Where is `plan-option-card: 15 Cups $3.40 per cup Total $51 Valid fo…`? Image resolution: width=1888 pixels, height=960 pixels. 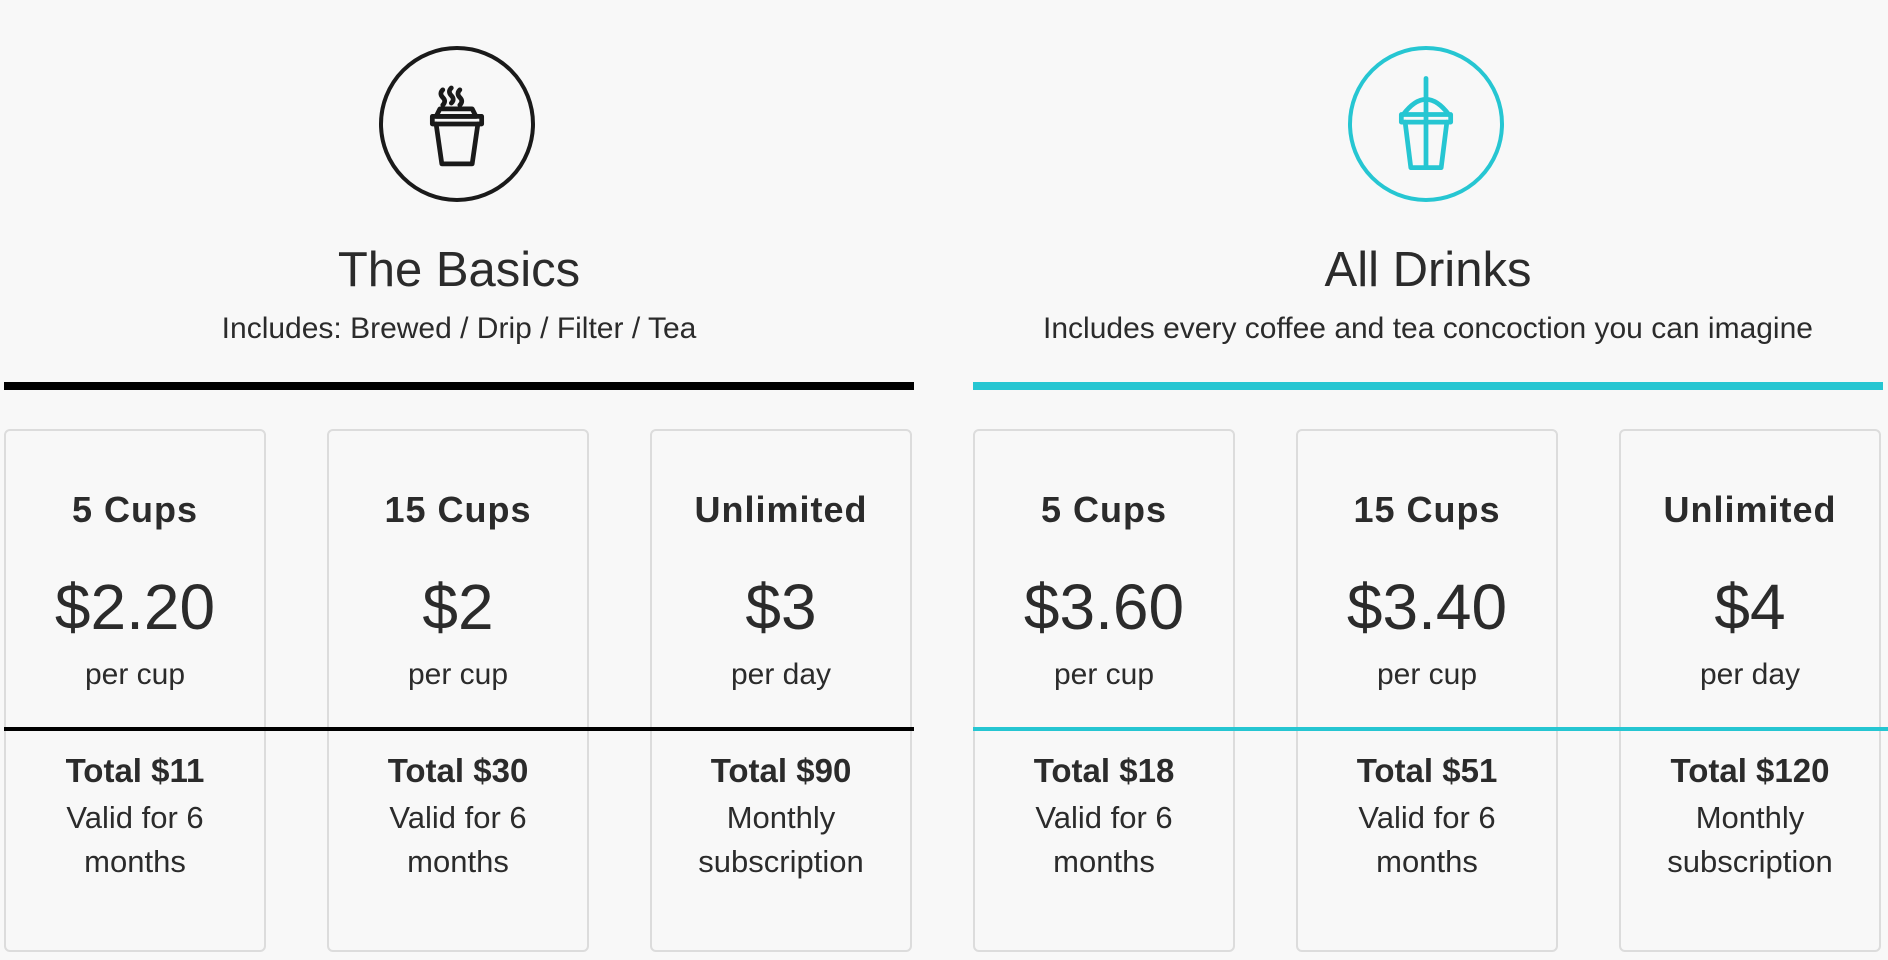 plan-option-card: 15 Cups $3.40 per cup Total $51 Valid fo… is located at coordinates (1427, 690).